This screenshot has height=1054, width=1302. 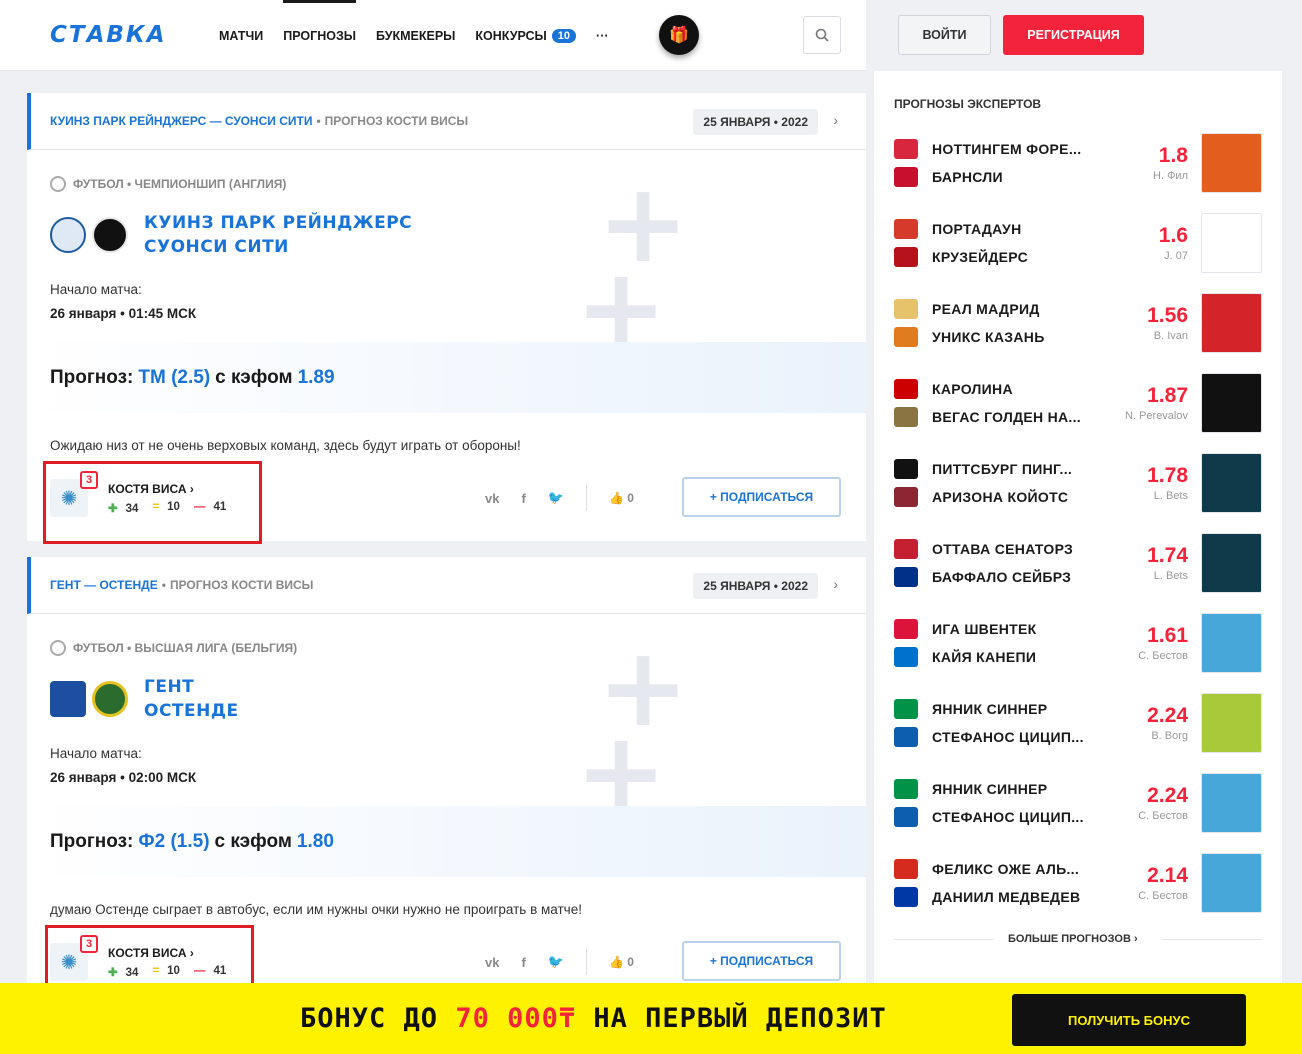 What do you see at coordinates (1173, 155) in the screenshot?
I see `forecast-odds: 1.8` at bounding box center [1173, 155].